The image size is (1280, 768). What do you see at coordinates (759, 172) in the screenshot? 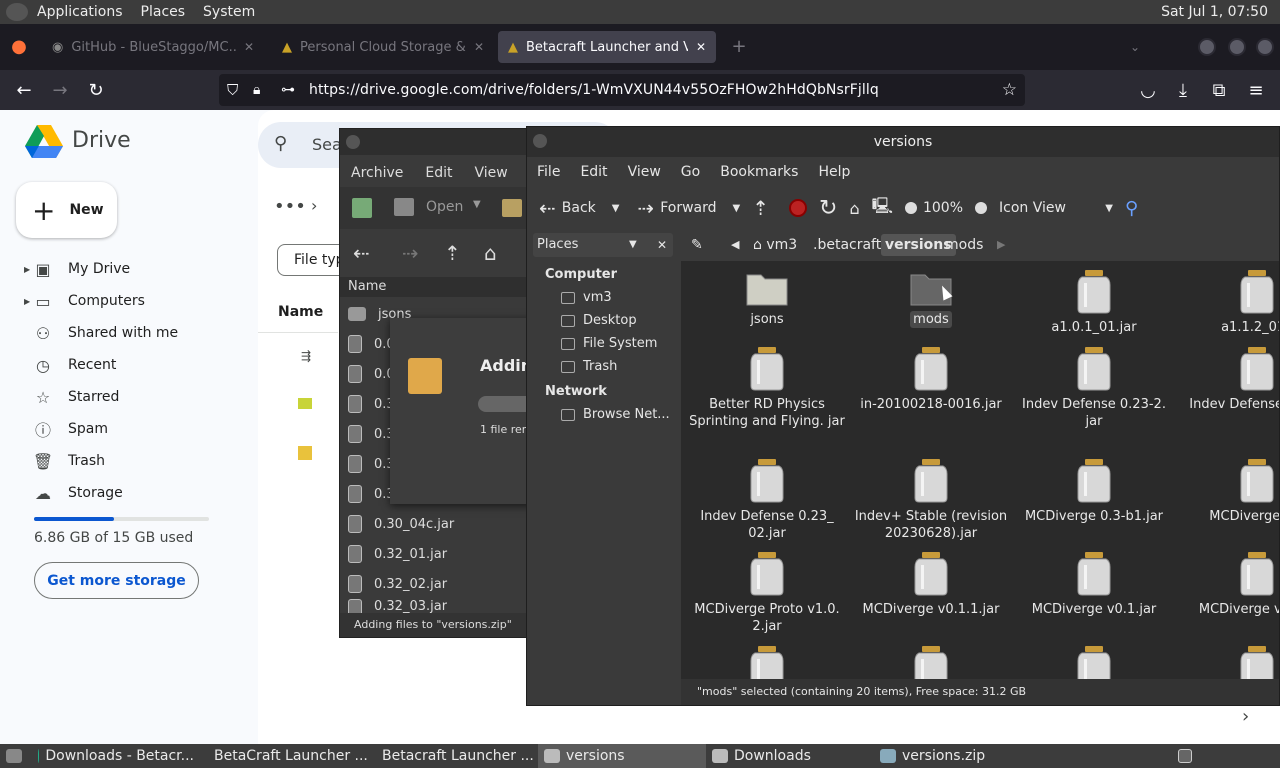
I see `menu-bookmarks: Bookmarks` at bounding box center [759, 172].